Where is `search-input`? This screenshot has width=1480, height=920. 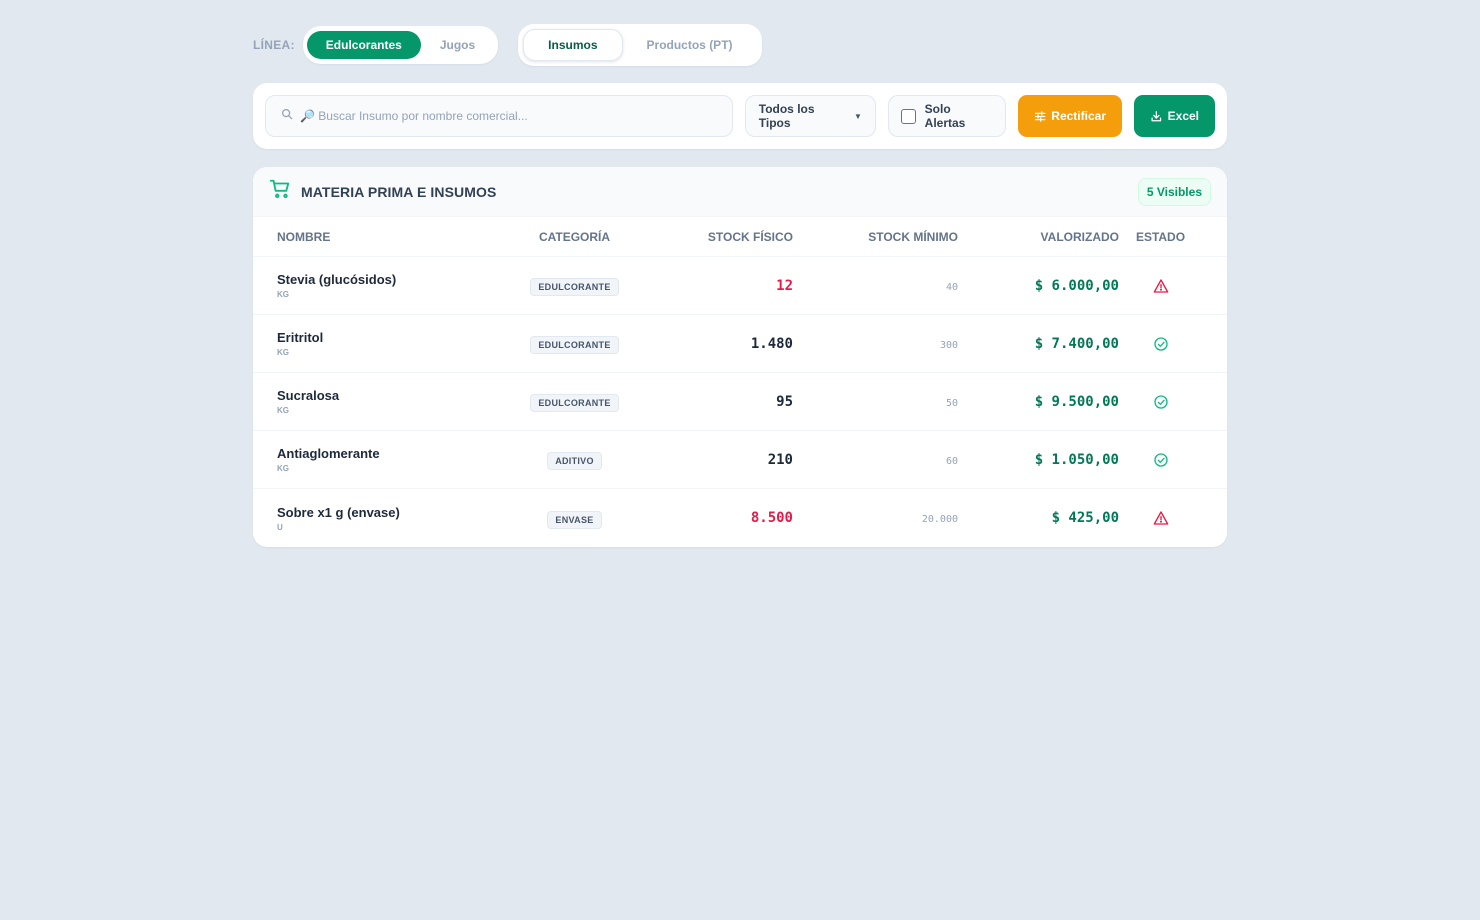
search-input is located at coordinates (490, 116).